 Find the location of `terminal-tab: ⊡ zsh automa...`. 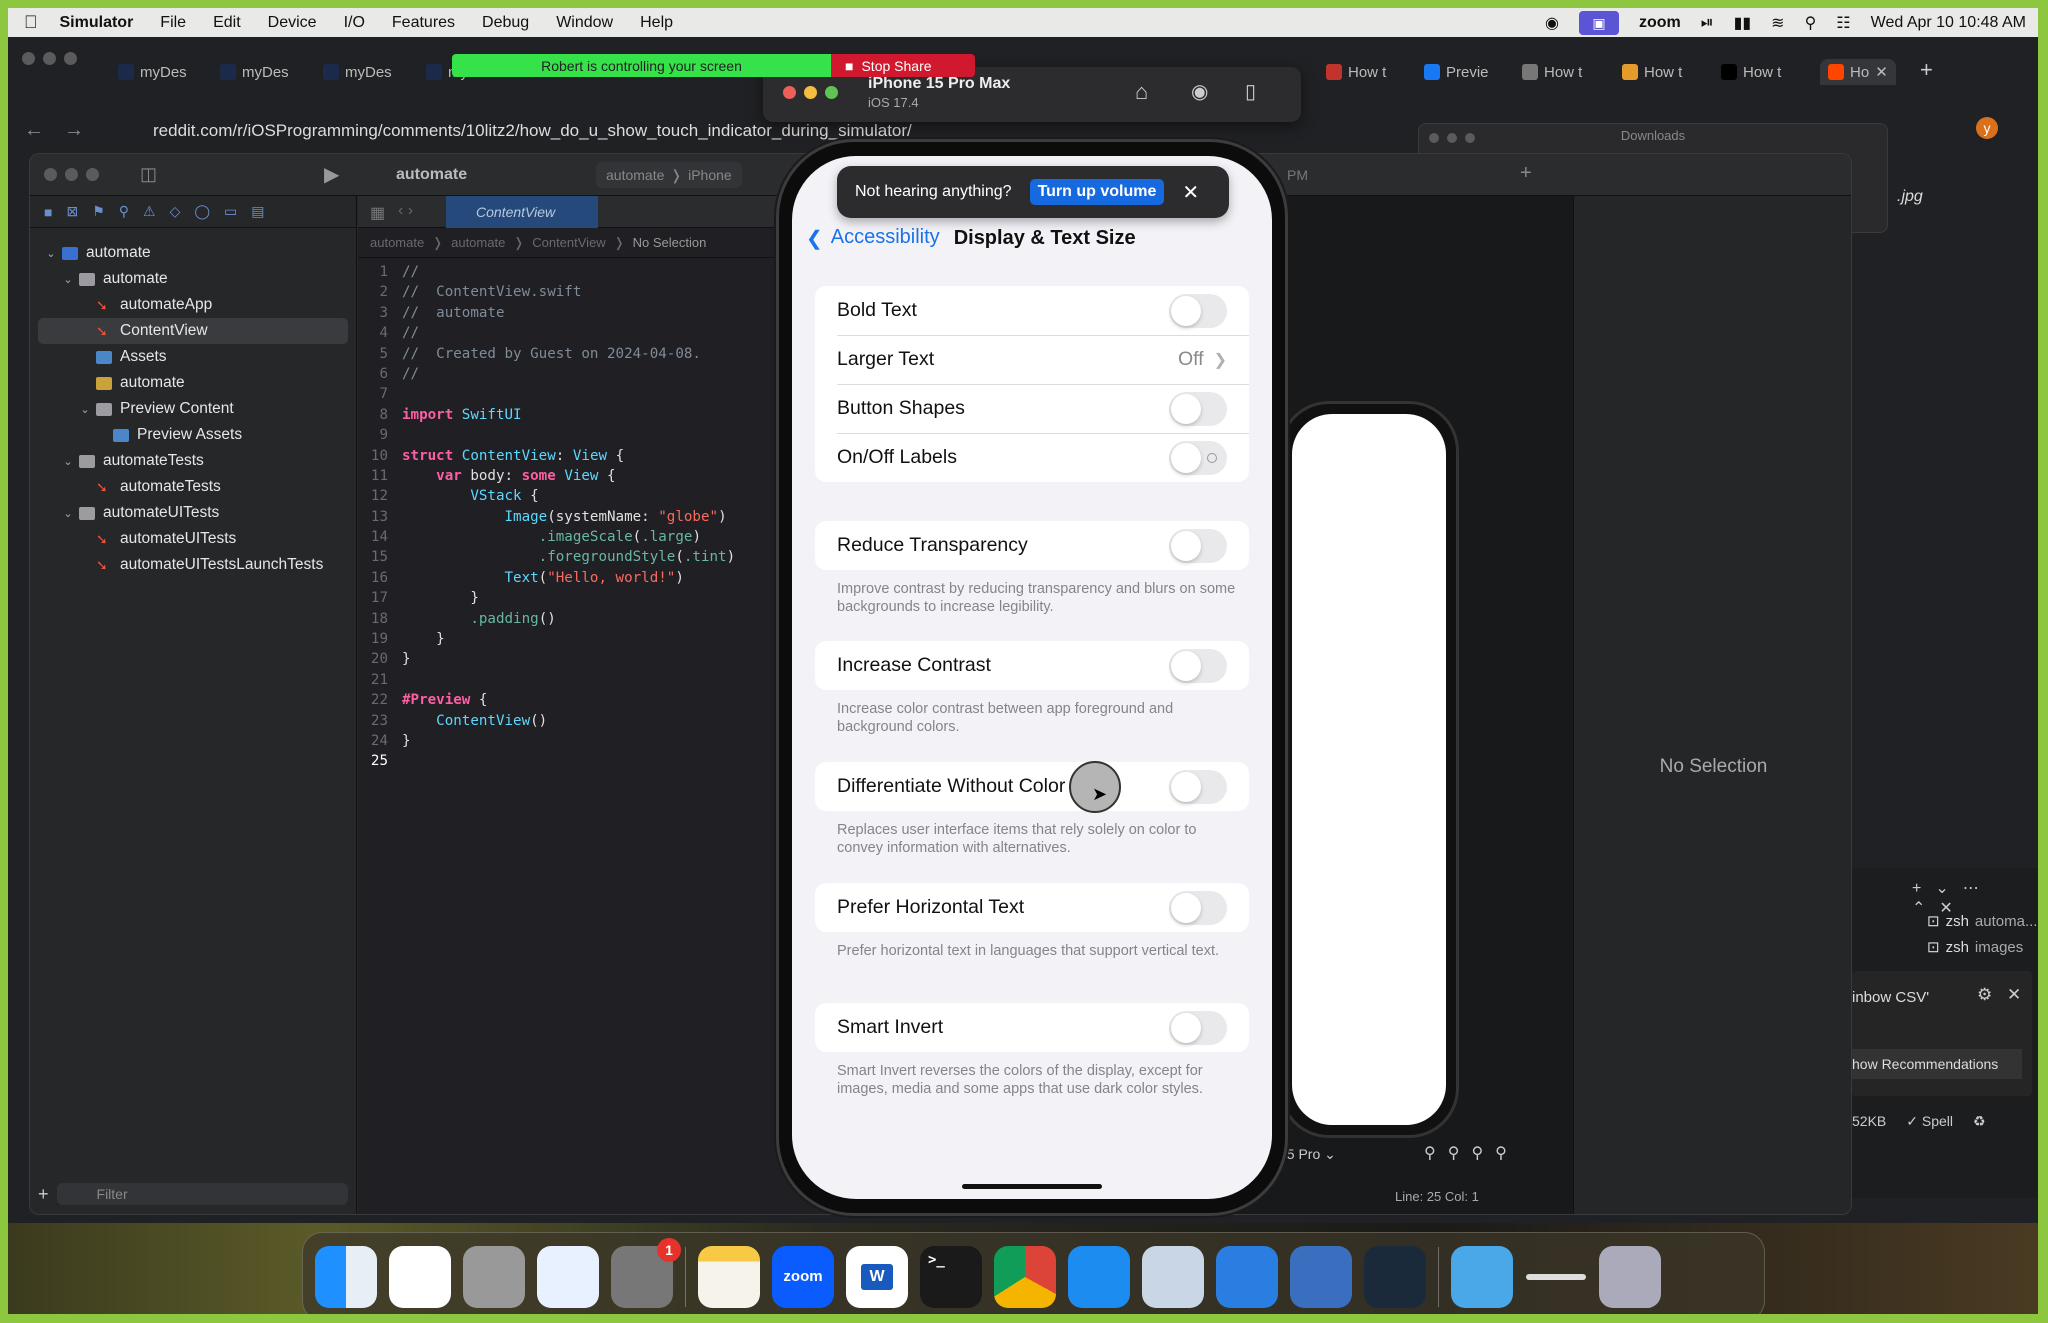

terminal-tab: ⊡ zsh automa... is located at coordinates (1982, 921).